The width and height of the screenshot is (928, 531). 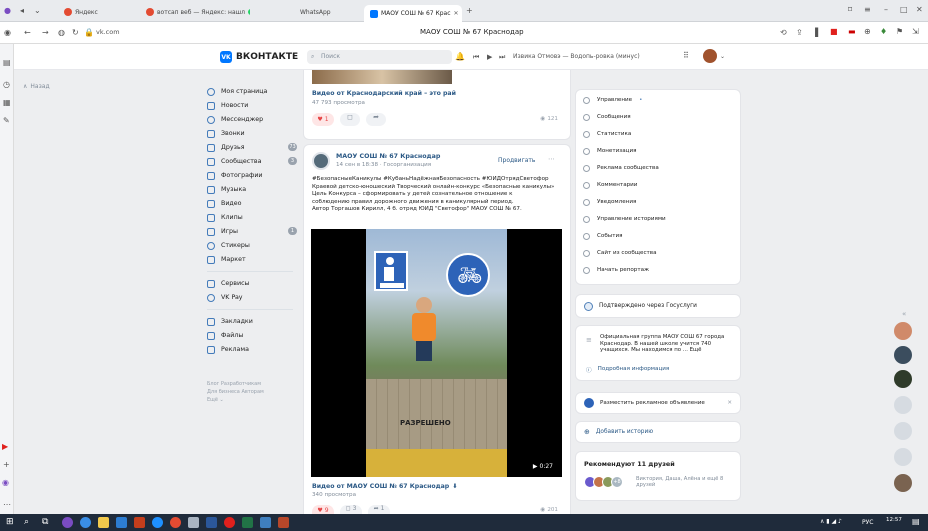 What do you see at coordinates (252, 119) in the screenshot?
I see `menu-item-messenger: Мессенджер` at bounding box center [252, 119].